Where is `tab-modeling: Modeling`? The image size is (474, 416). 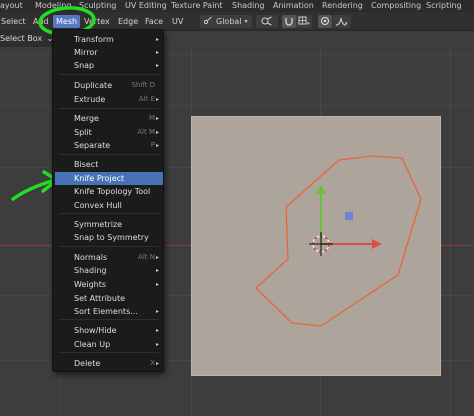
tab-modeling: Modeling is located at coordinates (53, 6).